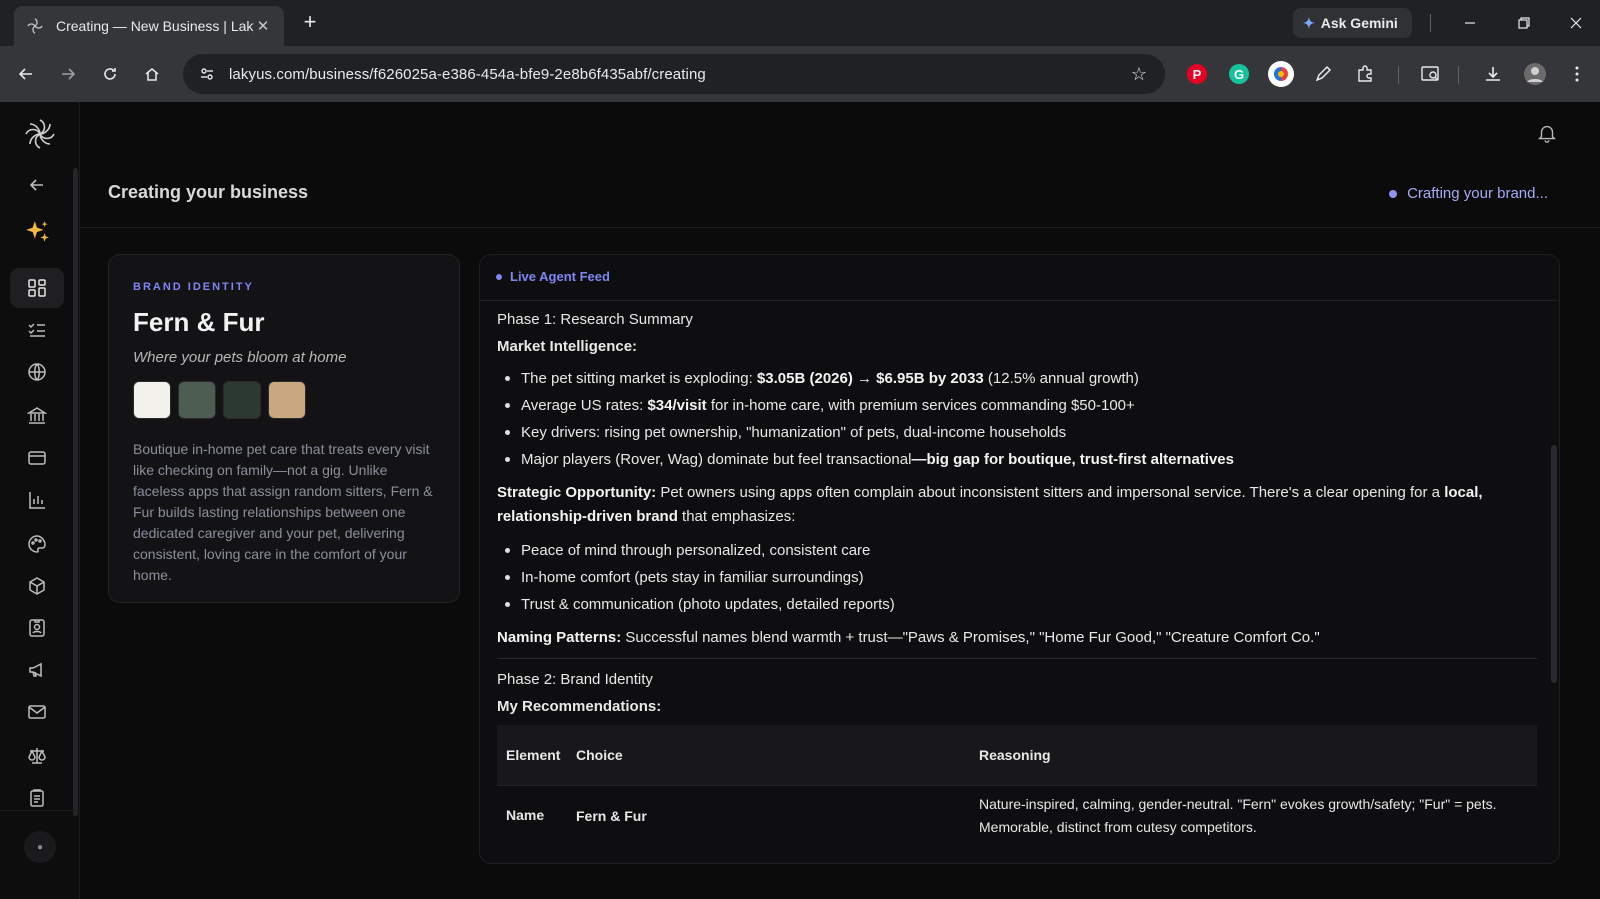 The width and height of the screenshot is (1600, 899). What do you see at coordinates (68, 74) in the screenshot?
I see `forward-arrow-icon` at bounding box center [68, 74].